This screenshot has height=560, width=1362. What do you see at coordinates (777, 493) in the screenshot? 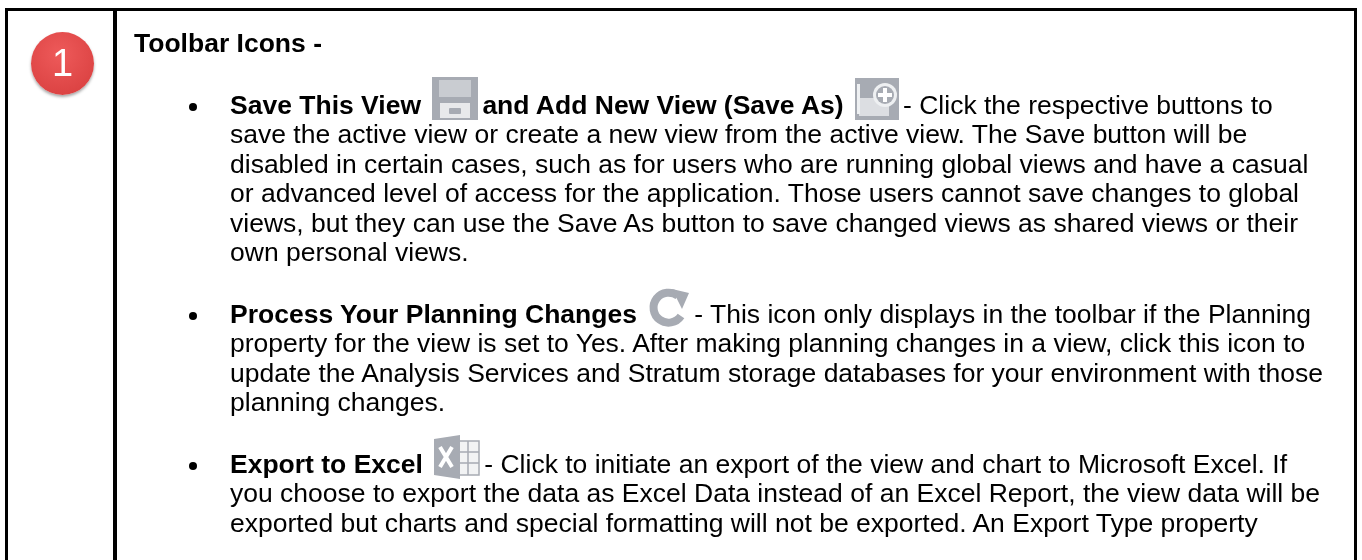
I see `bullet-text: Export to Excel - Click to initiate an export of the view and chart to Microsoft Excel. If you choose to export the data as Excel Data instead of an Excel Report, the view data will be exported but charts and special formatting will not be exported. An Export Type property` at bounding box center [777, 493].